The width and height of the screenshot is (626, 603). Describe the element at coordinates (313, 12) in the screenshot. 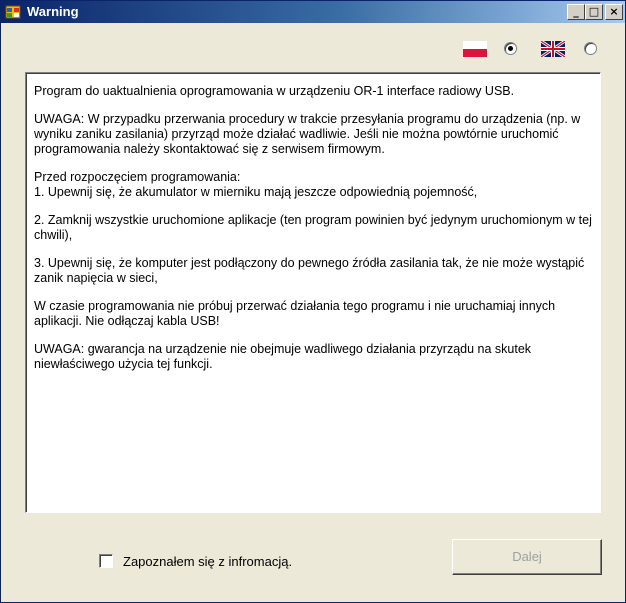

I see `title-bar: Warning _ □ ×` at that location.